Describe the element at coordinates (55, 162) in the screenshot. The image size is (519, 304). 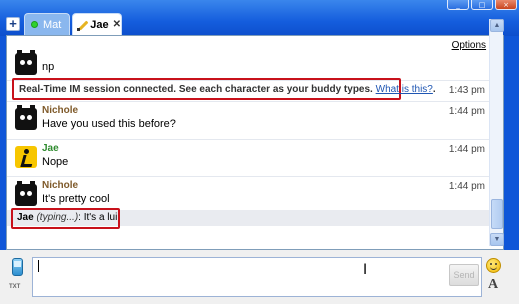
I see `message-text: Nope` at that location.